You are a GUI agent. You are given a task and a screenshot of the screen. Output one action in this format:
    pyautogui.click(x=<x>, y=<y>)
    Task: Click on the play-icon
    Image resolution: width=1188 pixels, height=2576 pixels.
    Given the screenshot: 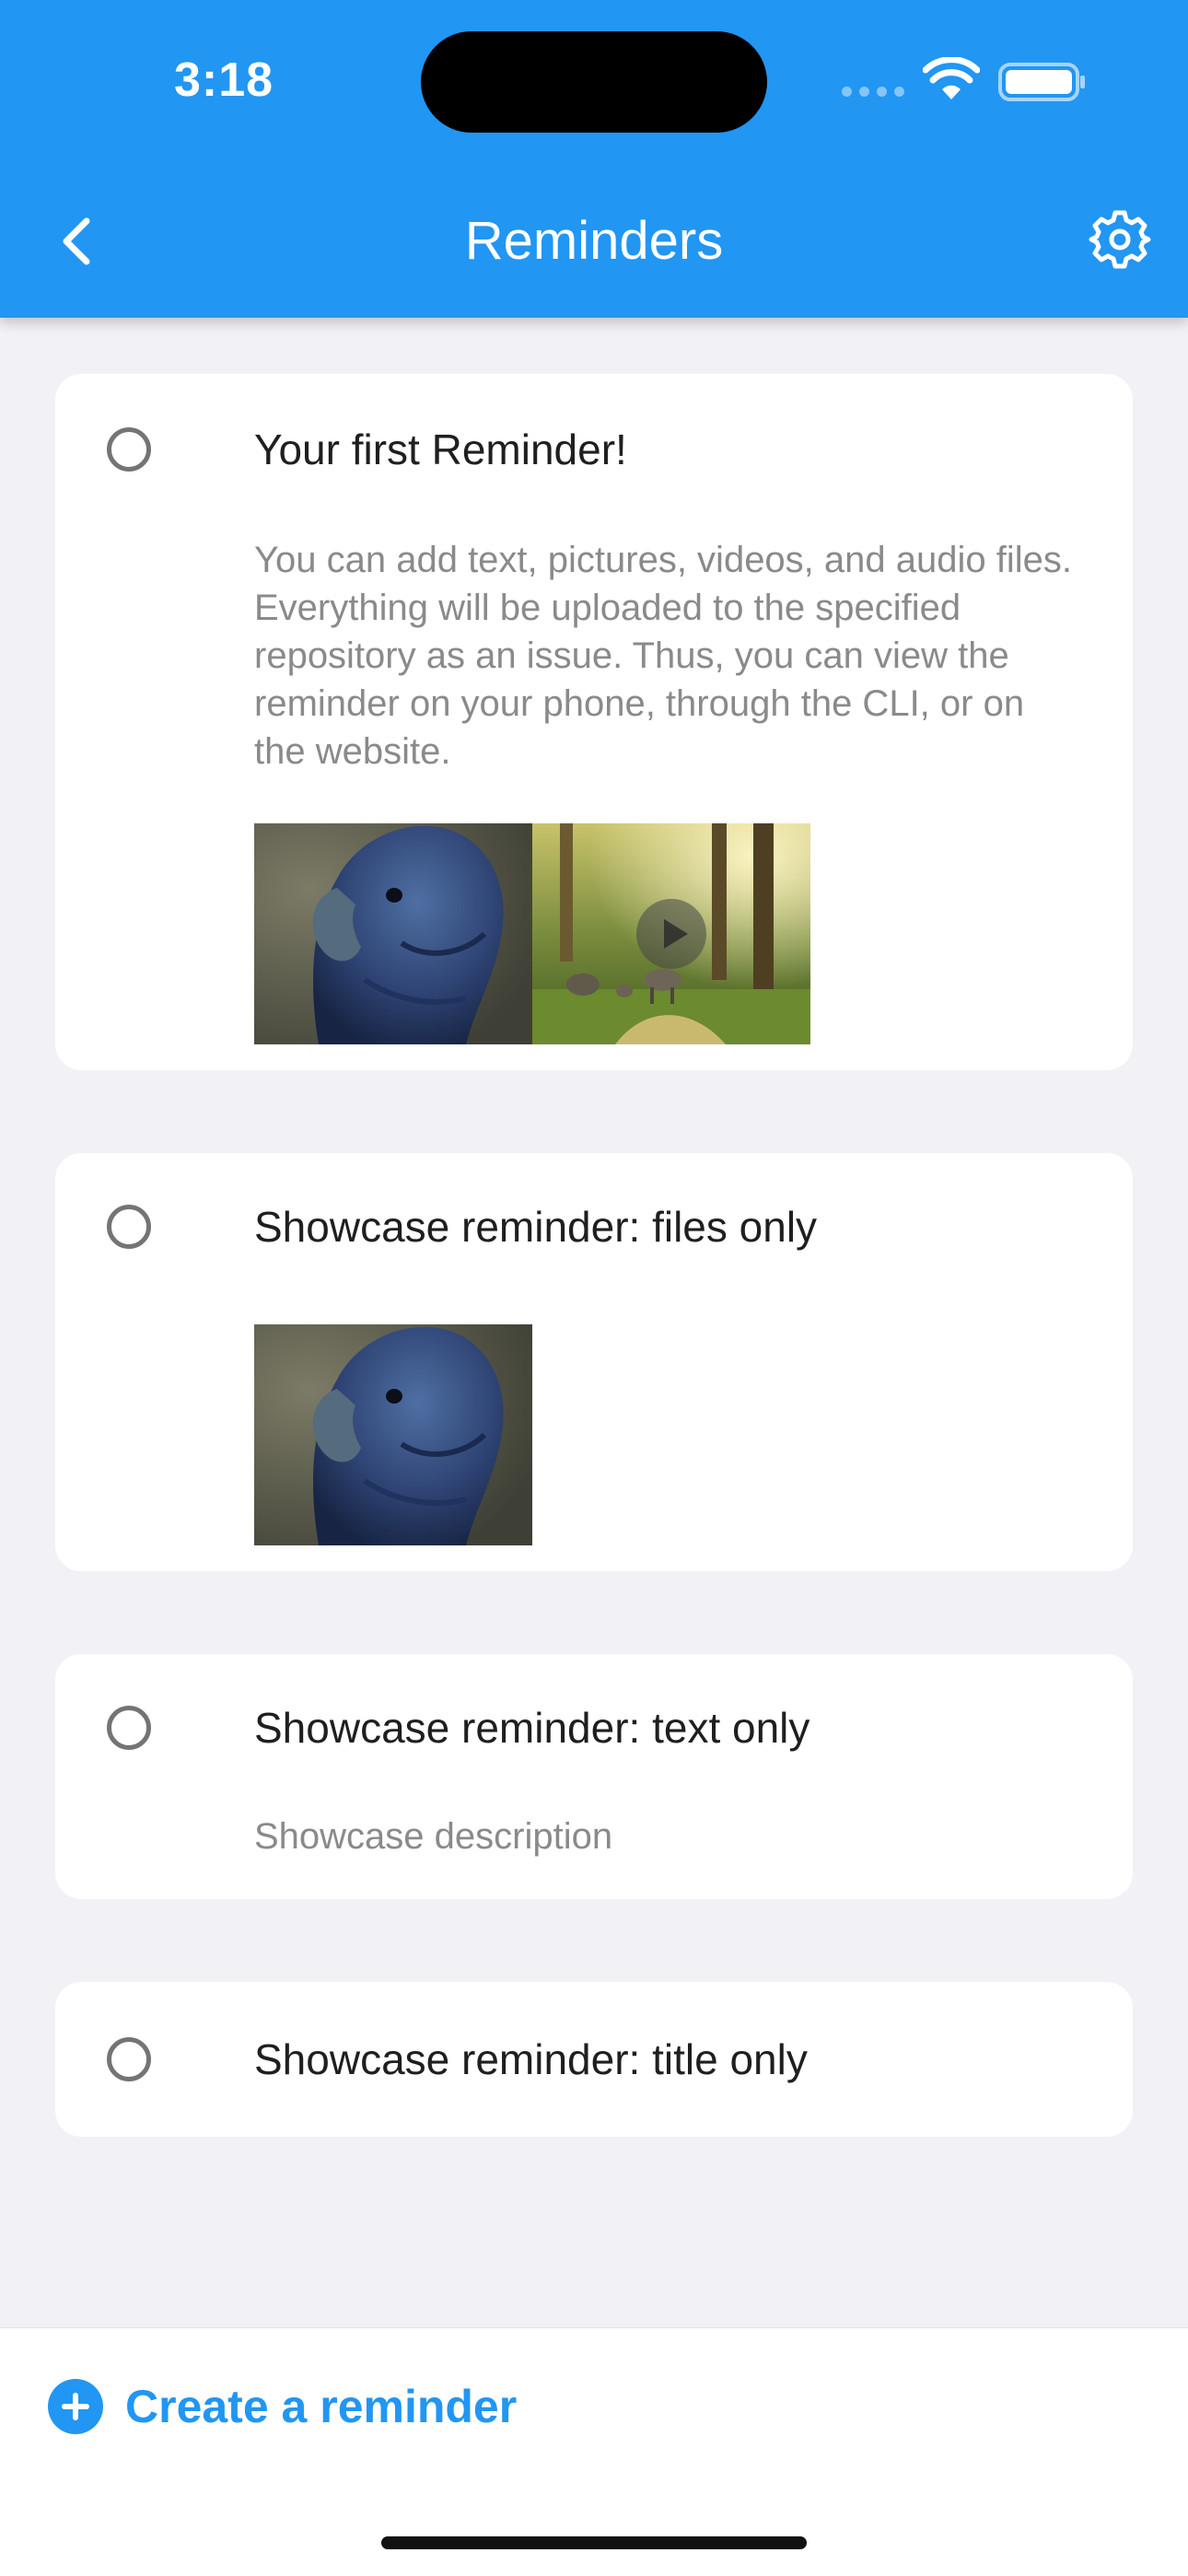 What is the action you would take?
    pyautogui.click(x=671, y=934)
    